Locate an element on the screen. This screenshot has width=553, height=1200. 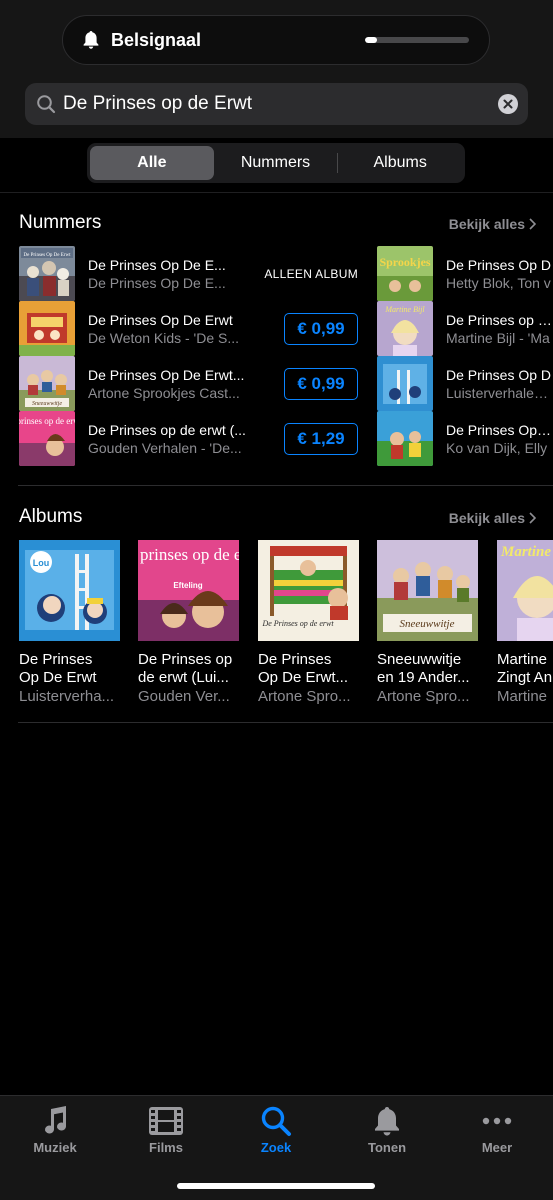
songs-section-title: Nummers is located at coordinates (60, 222).